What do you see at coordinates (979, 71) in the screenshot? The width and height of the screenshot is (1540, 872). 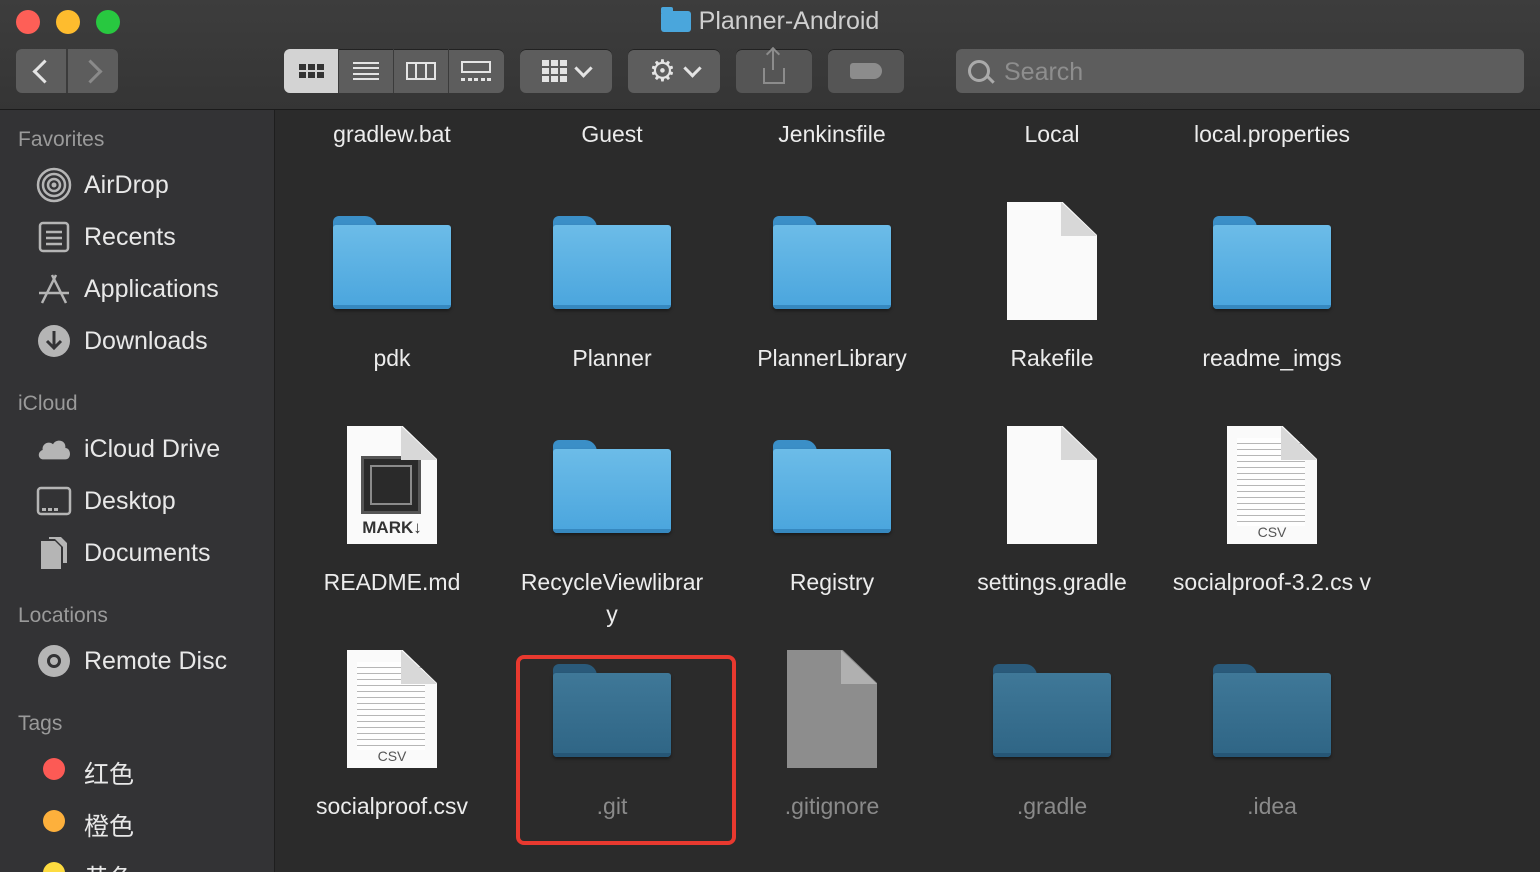 I see `search-icon` at bounding box center [979, 71].